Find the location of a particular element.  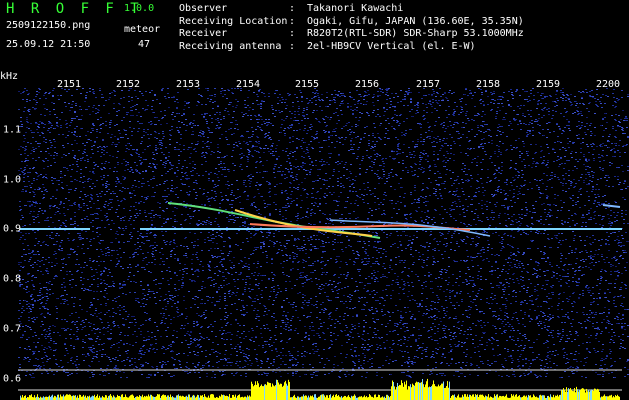

app-title: H R O F F T is located at coordinates (74, 9).